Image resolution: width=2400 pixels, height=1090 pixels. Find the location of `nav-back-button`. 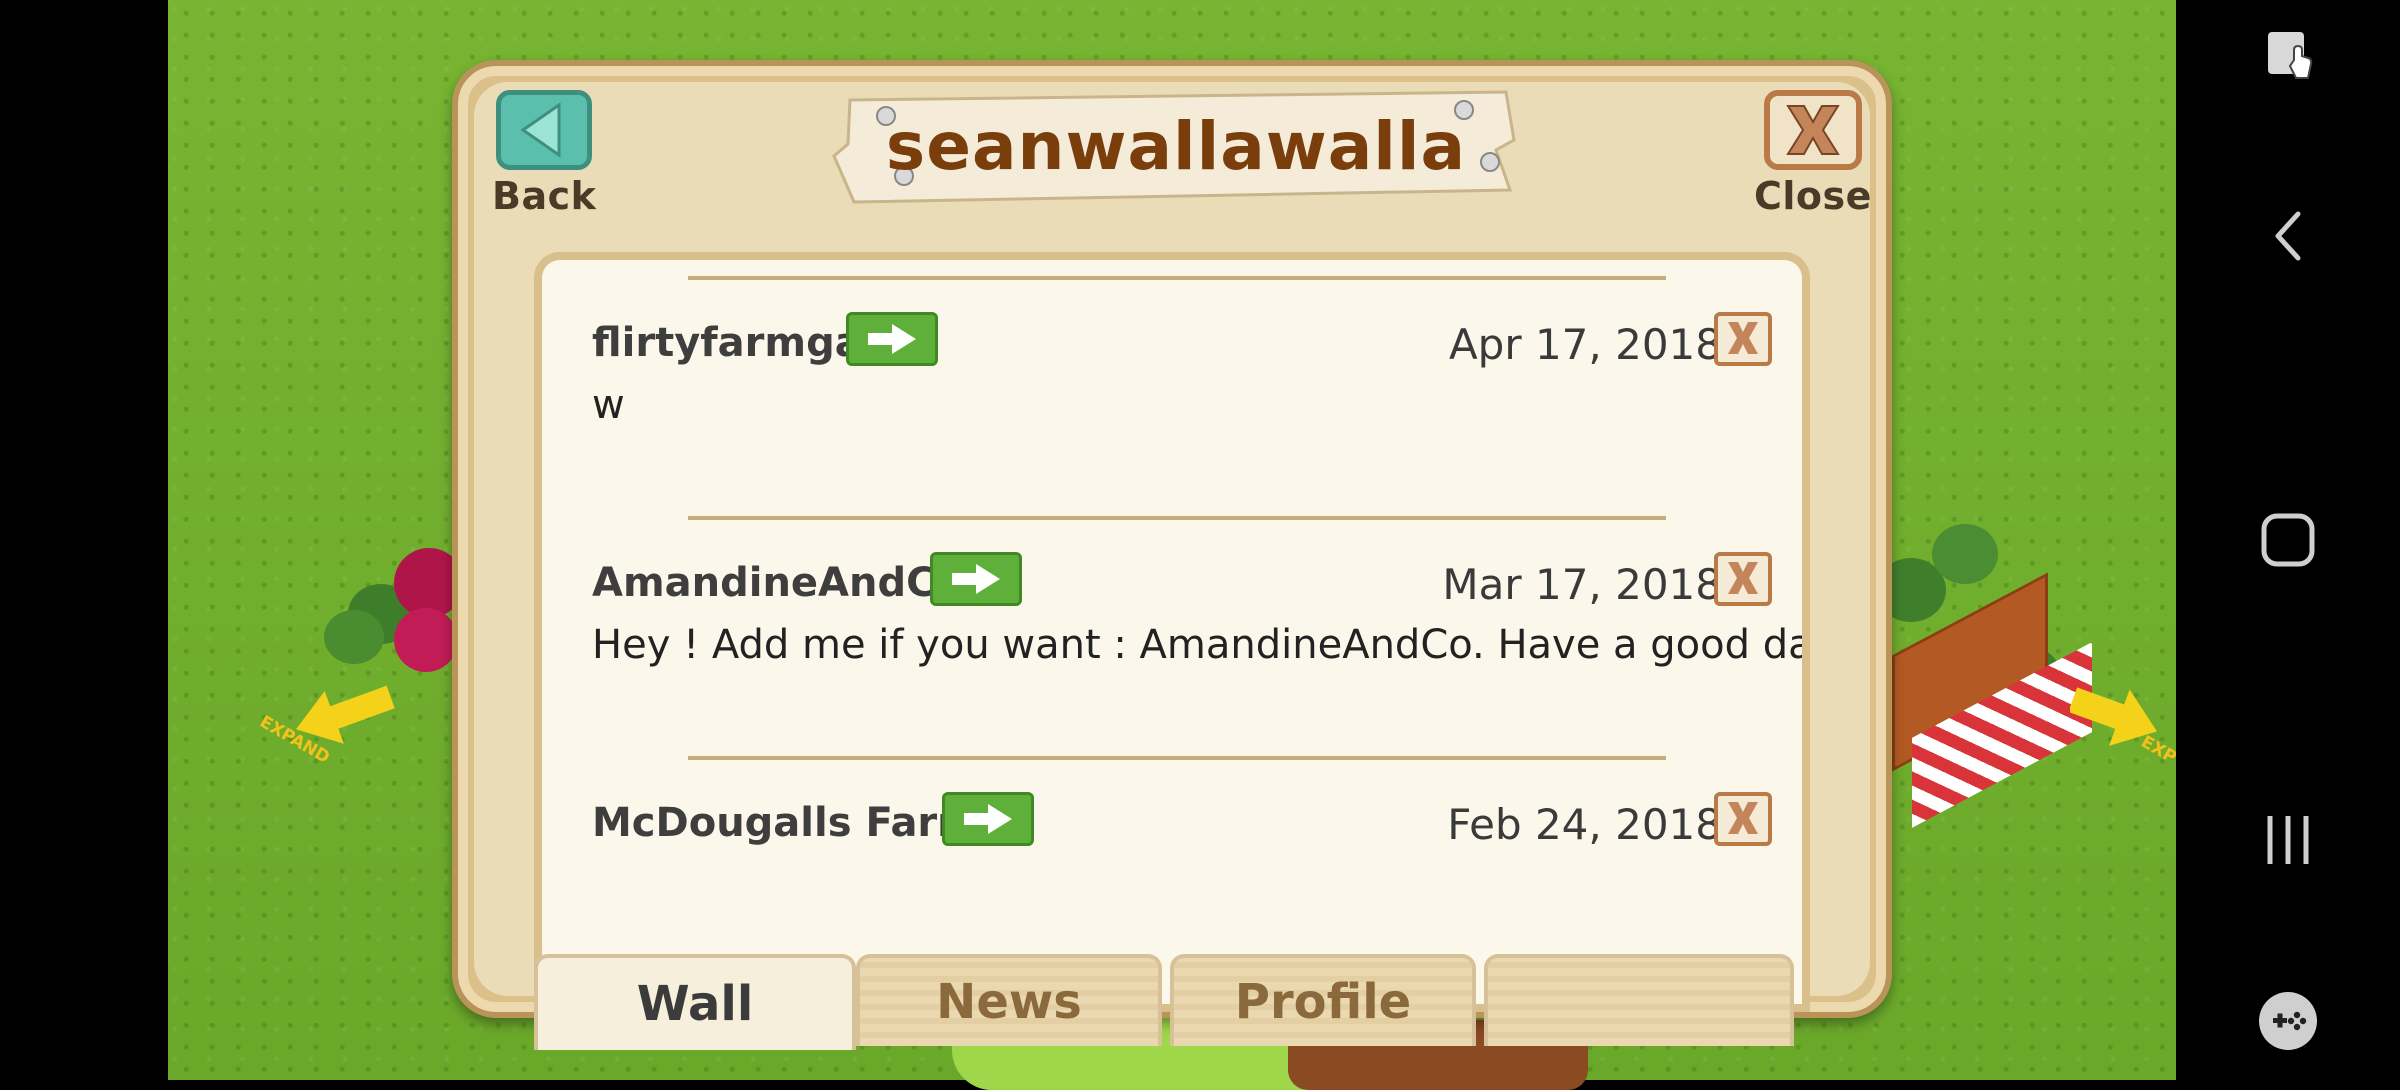

nav-back-button is located at coordinates (2288, 236).